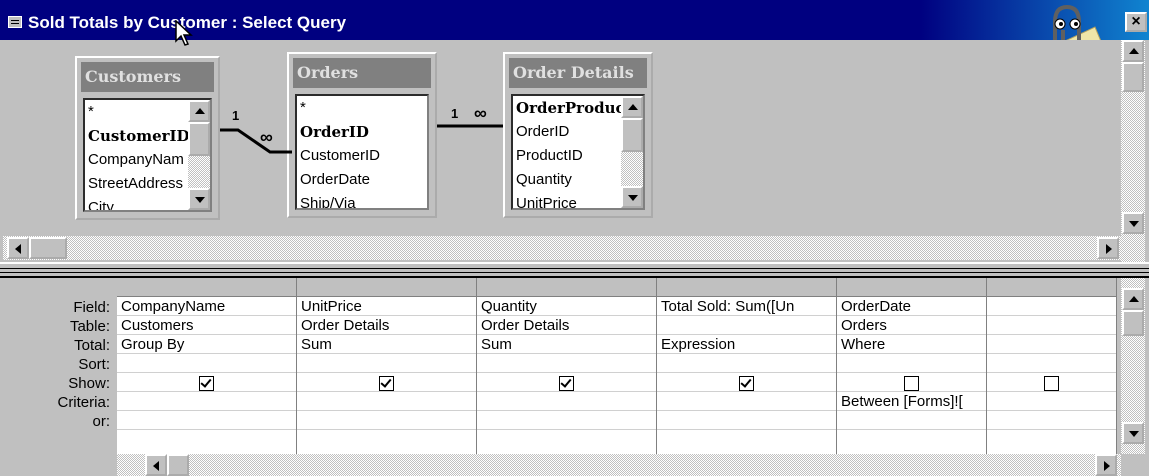 Image resolution: width=1149 pixels, height=476 pixels. I want to click on field-list-title: Order Details, so click(578, 73).